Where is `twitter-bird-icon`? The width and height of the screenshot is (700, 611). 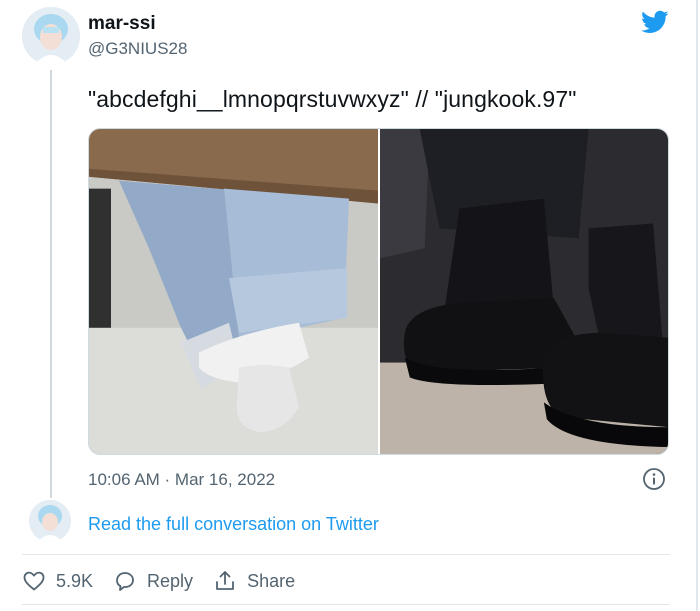
twitter-bird-icon is located at coordinates (655, 22).